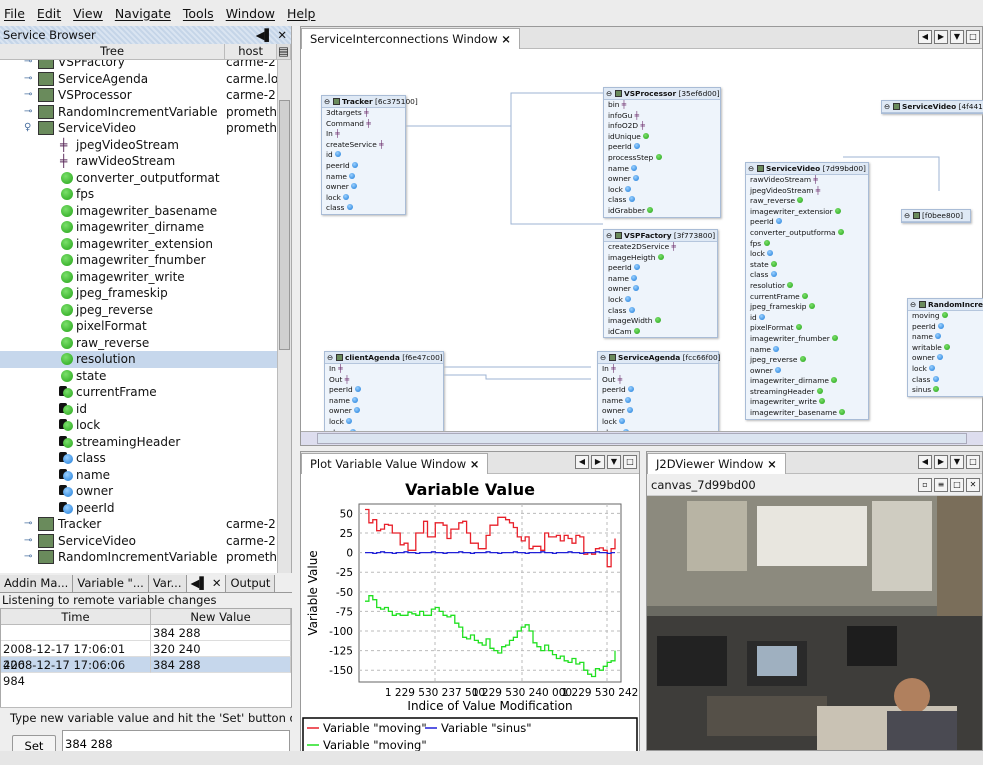 This screenshot has width=983, height=765. I want to click on node-header: ⊖ ServiceVideo [7d99bd00], so click(807, 169).